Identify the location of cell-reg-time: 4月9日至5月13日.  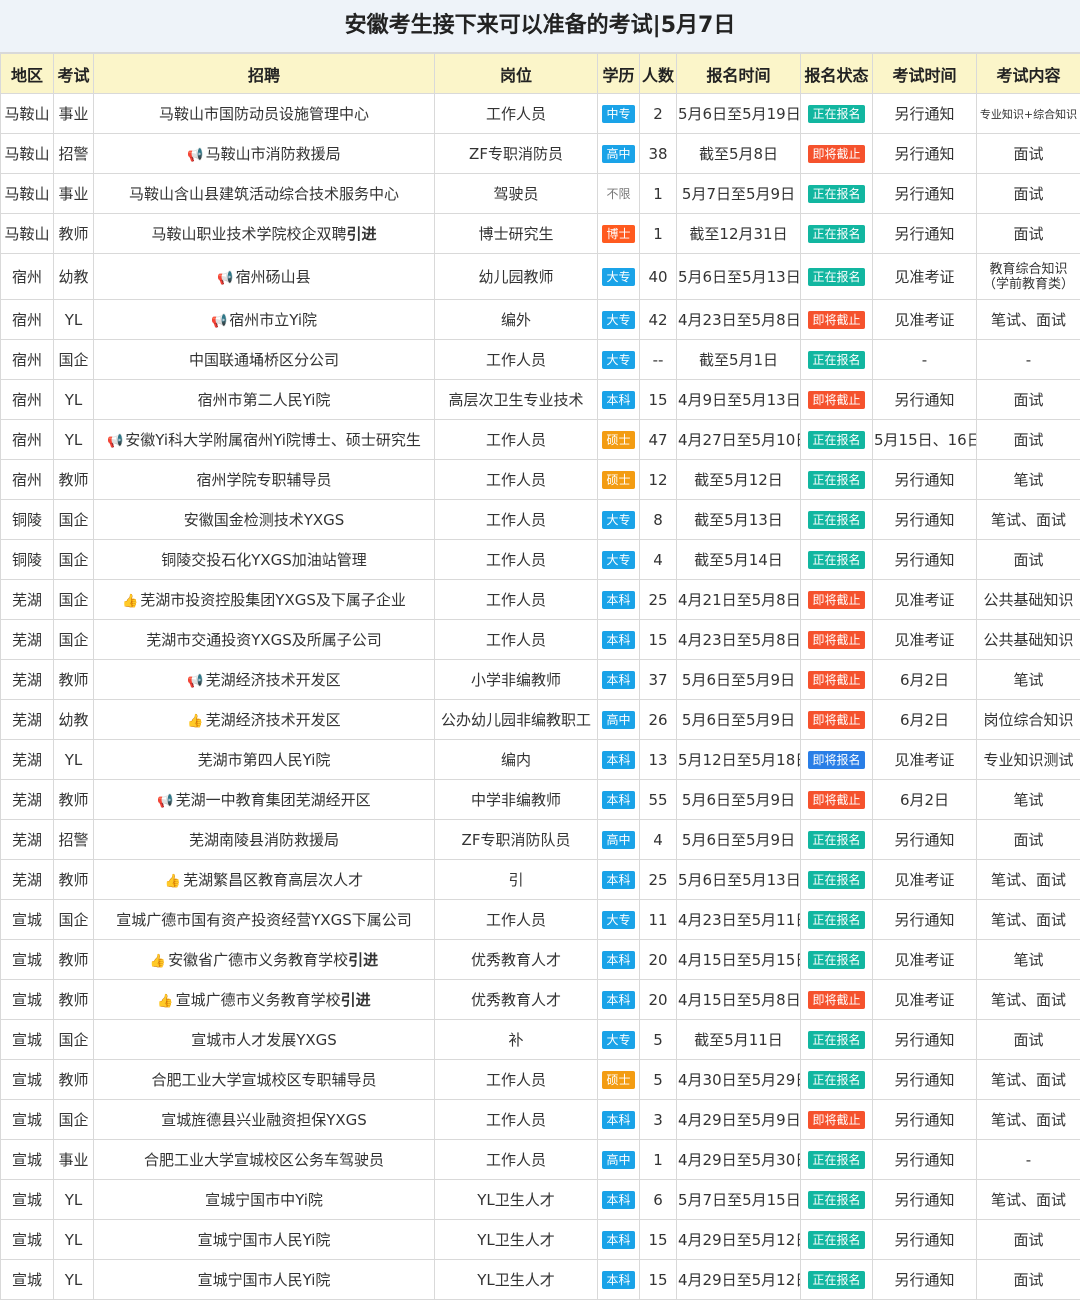
(739, 400).